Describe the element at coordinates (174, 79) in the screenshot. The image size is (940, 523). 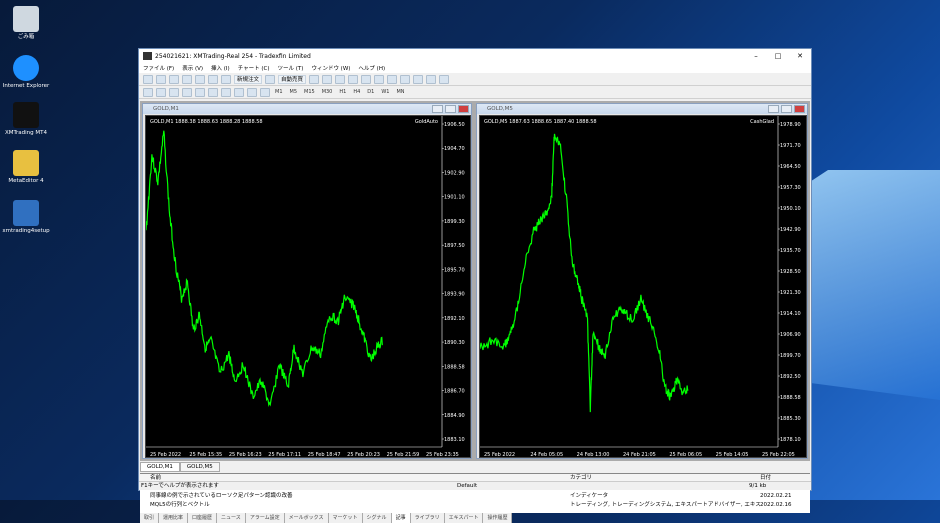
I see `market-watch-icon` at that location.